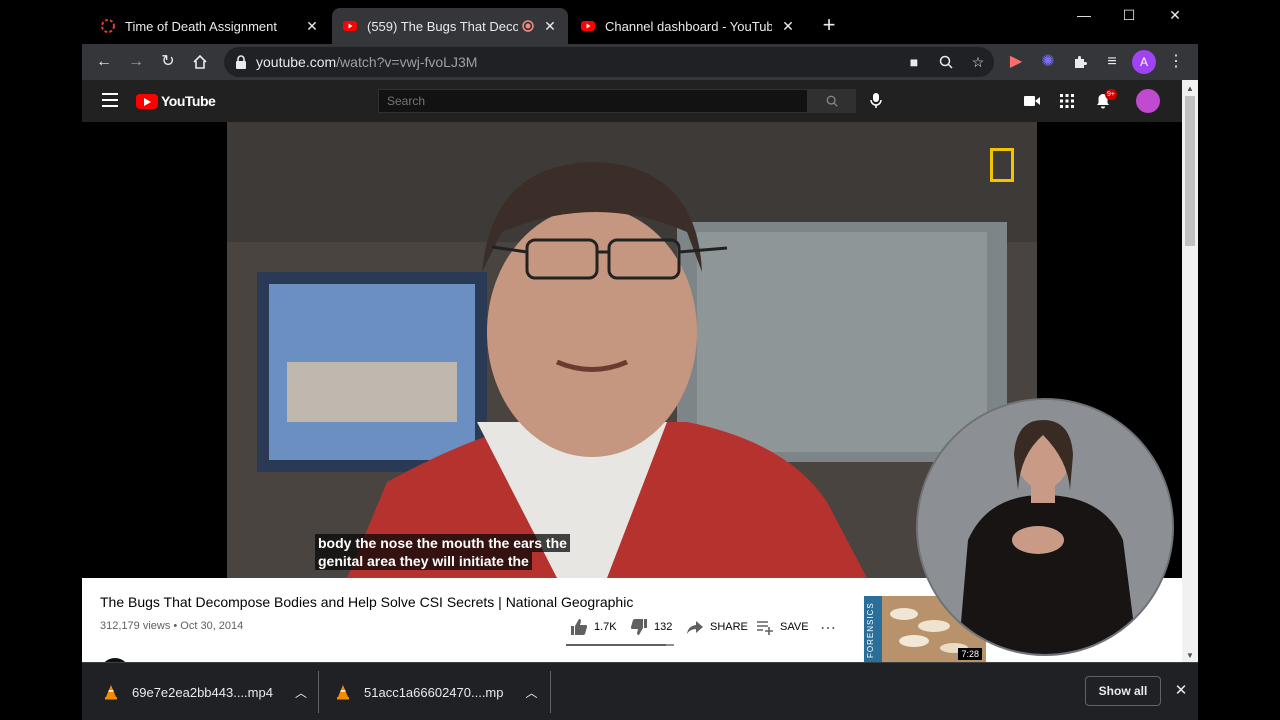 Image resolution: width=1280 pixels, height=720 pixels. I want to click on tab-time-of-death: Time of Death Assignment ✕, so click(210, 26).